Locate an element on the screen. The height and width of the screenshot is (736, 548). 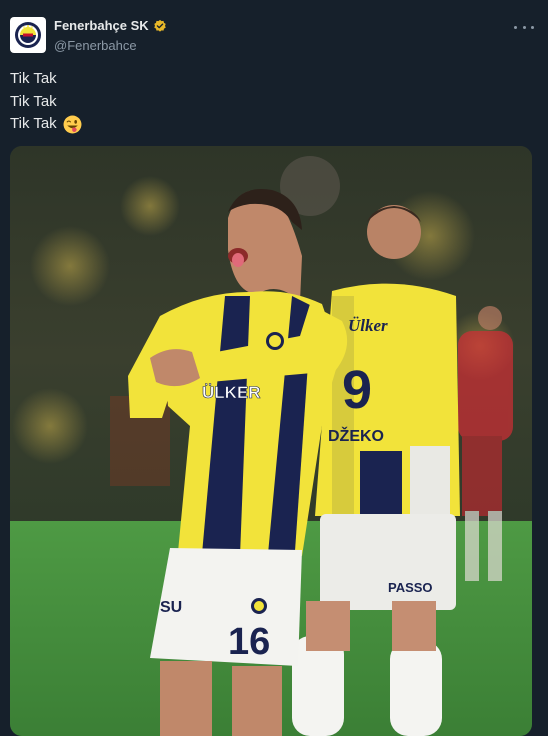
shorts-number-16: 16 is located at coordinates (249, 642).